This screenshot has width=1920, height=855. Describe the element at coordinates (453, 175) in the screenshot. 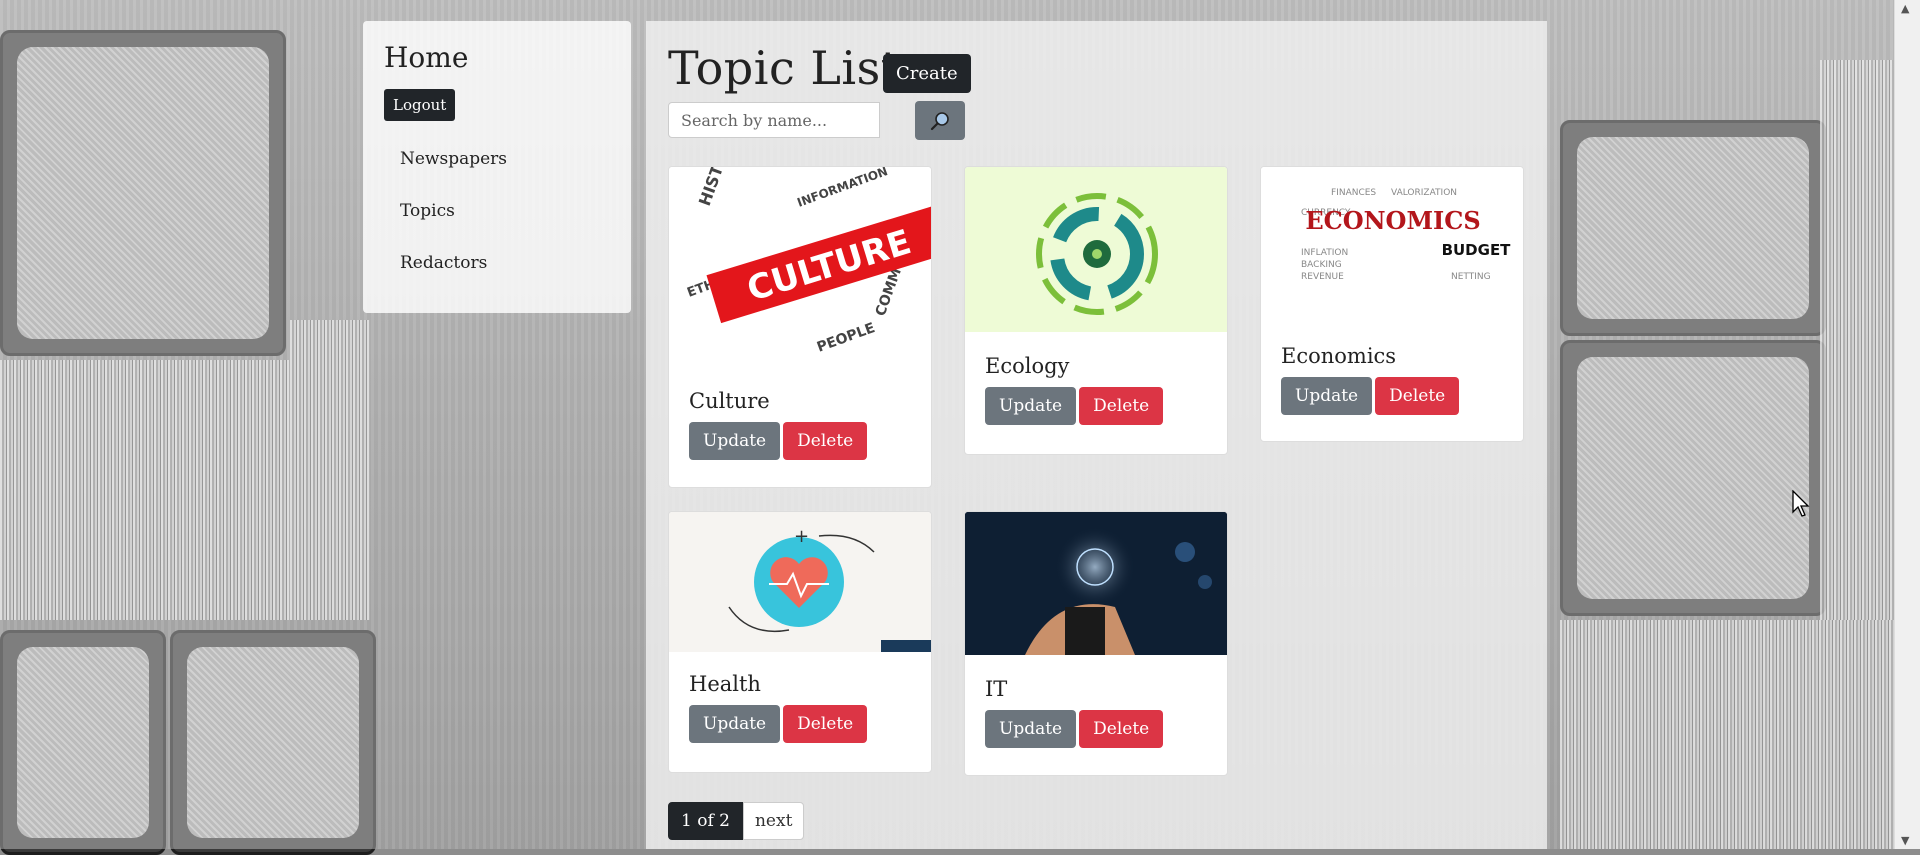

I see `sidebar-item-newspapers: Newspapers` at that location.